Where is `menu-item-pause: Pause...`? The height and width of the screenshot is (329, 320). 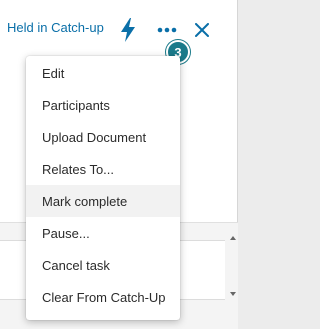 menu-item-pause: Pause... is located at coordinates (103, 233).